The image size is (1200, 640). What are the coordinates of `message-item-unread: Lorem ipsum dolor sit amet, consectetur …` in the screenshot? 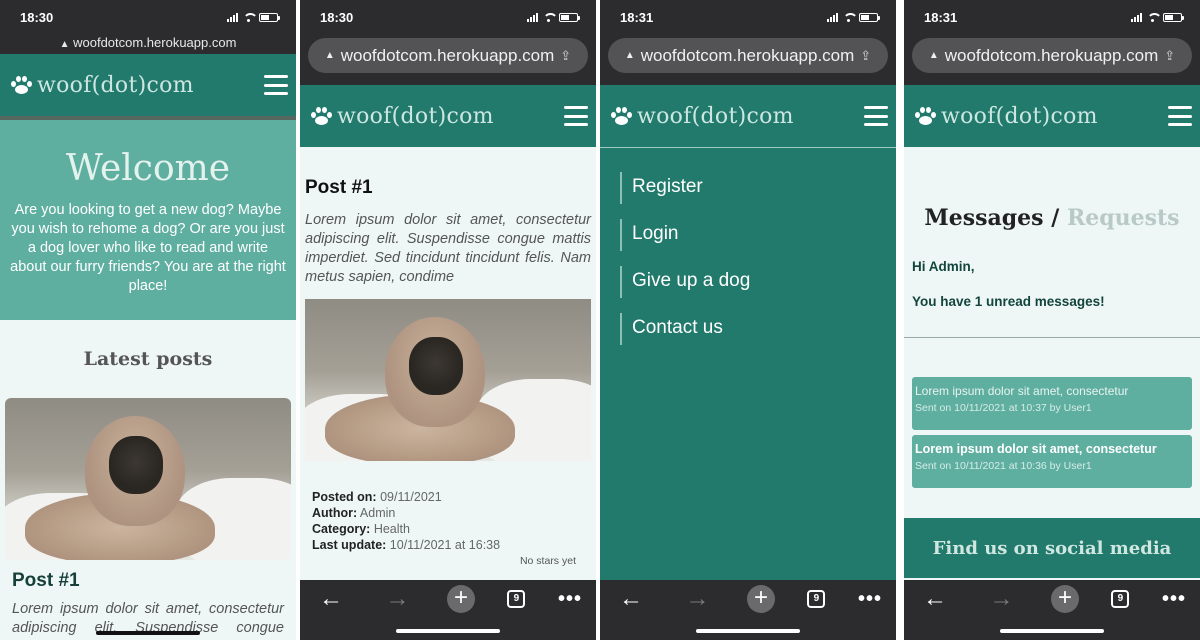 It's located at (1052, 461).